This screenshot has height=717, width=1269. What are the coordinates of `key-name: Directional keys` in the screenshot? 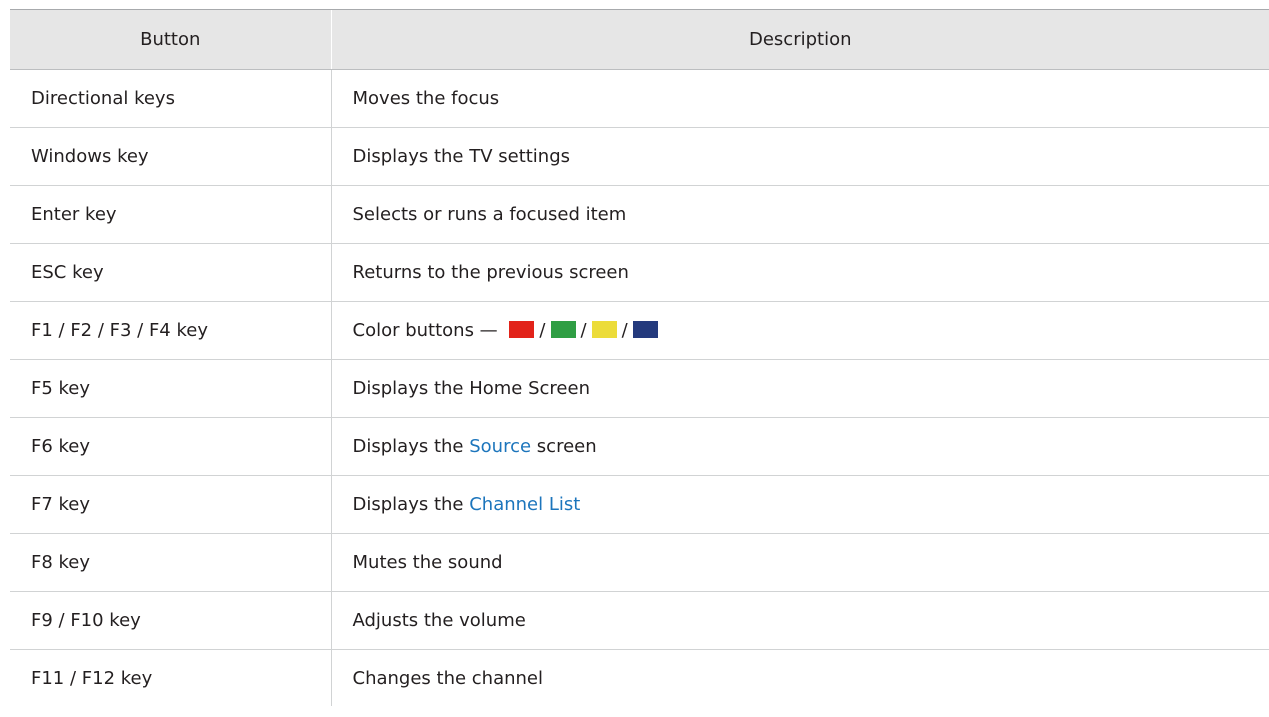 It's located at (170, 98).